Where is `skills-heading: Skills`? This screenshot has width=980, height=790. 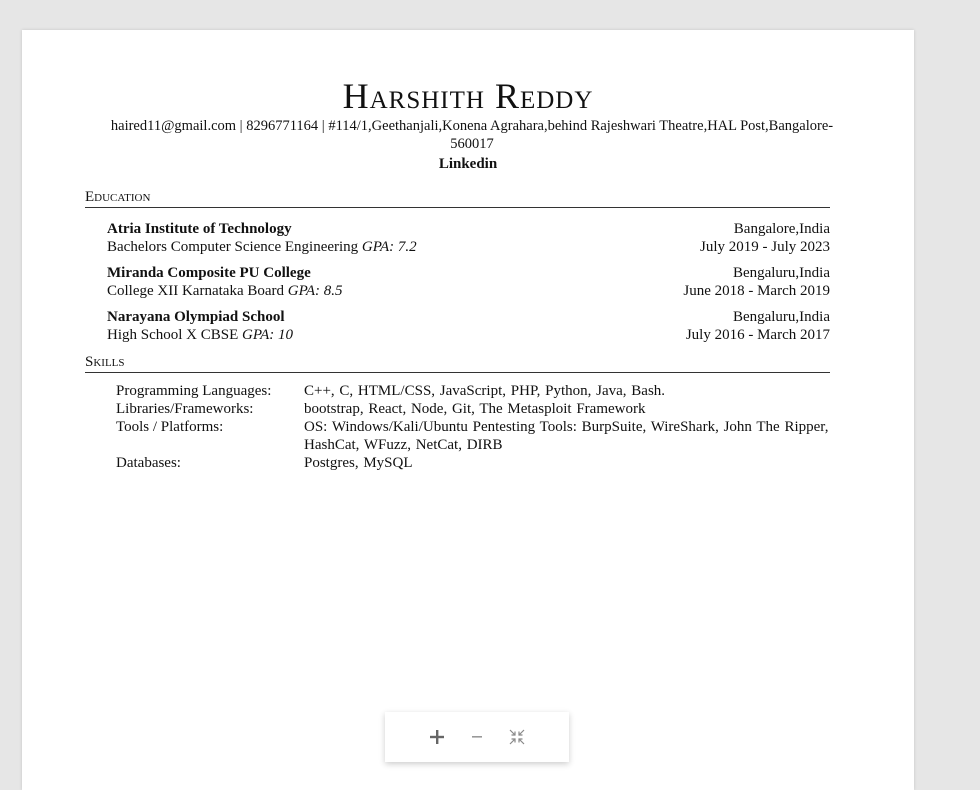
skills-heading: Skills is located at coordinates (457, 363).